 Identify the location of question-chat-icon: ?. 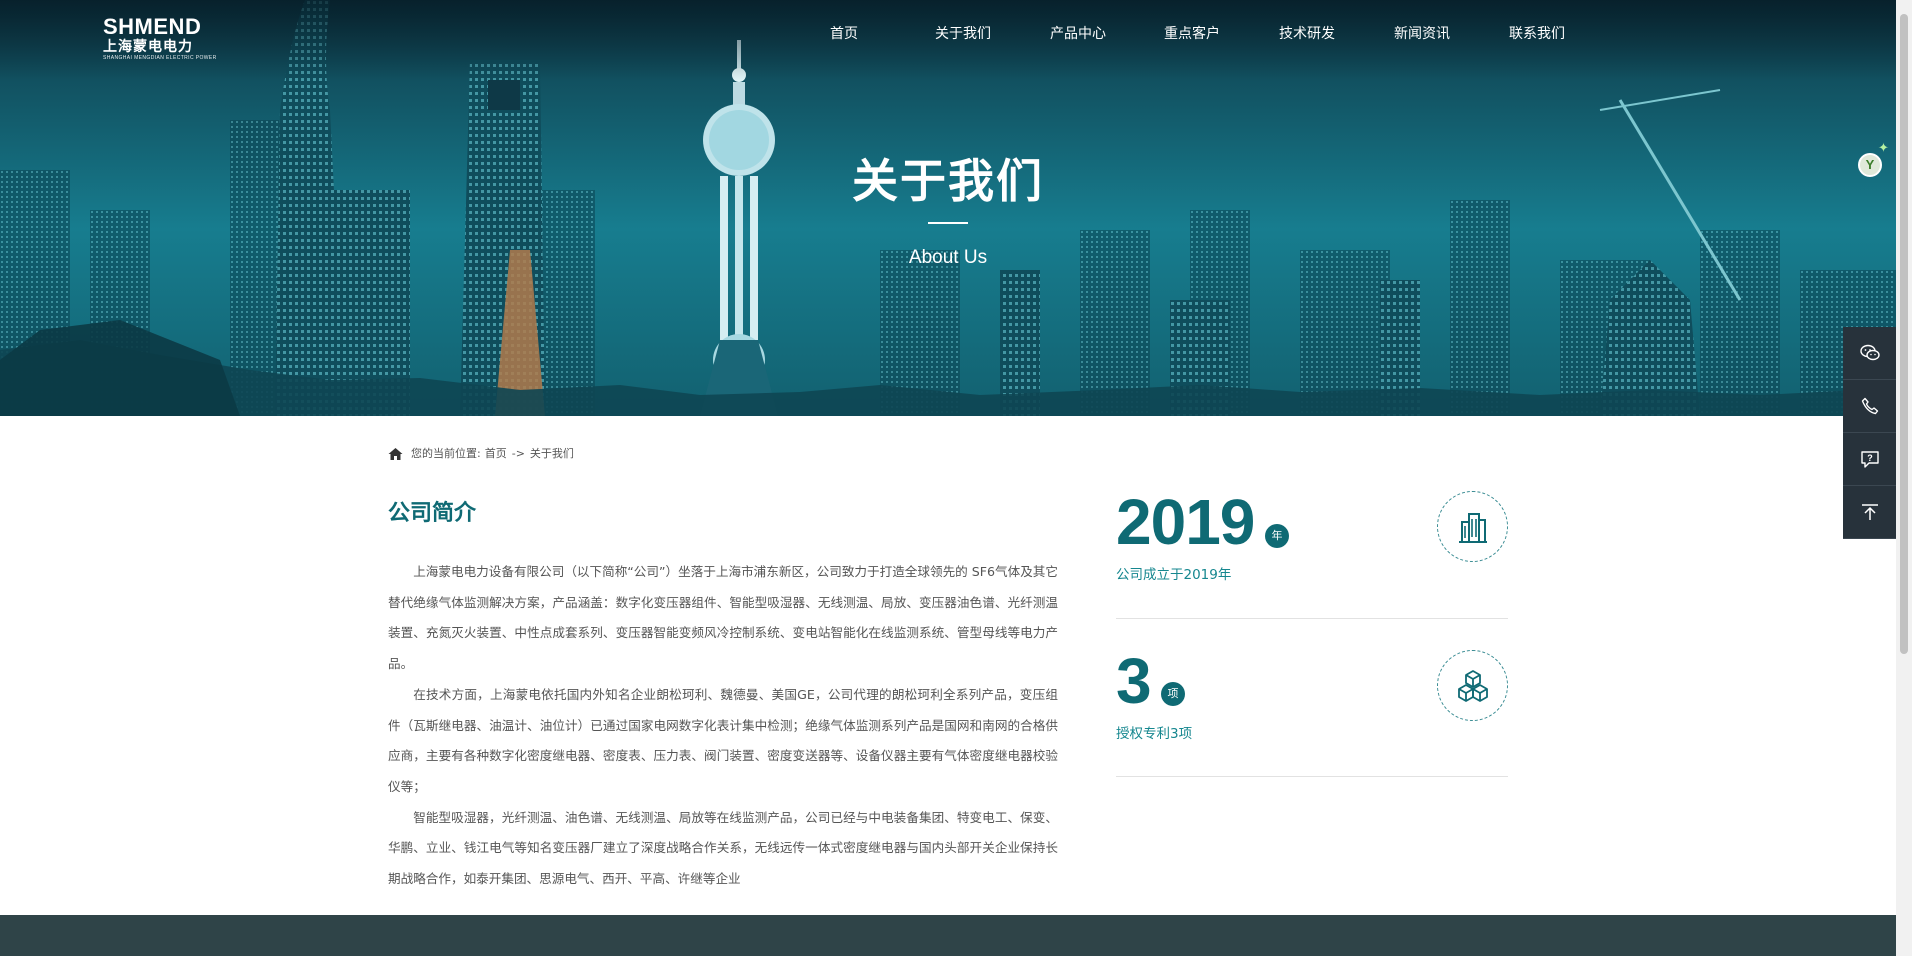
(1869, 459).